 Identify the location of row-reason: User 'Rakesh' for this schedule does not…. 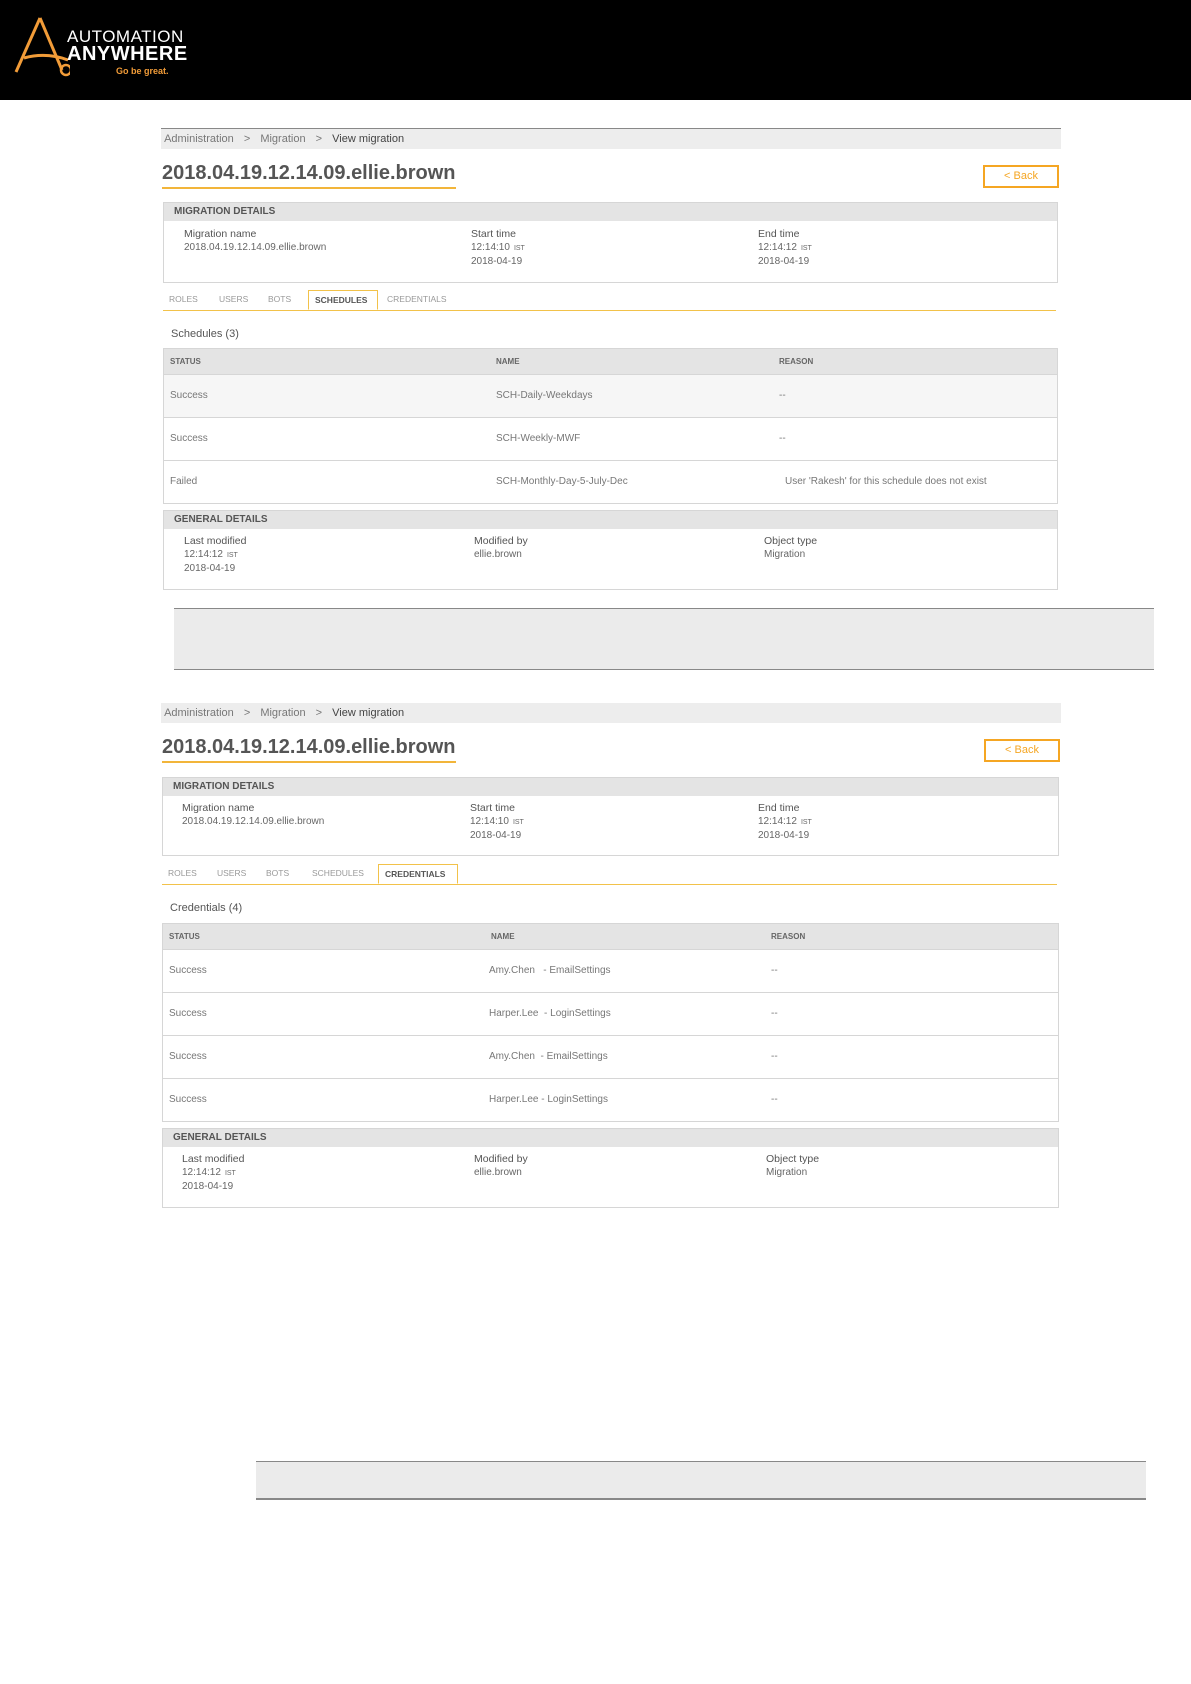
(886, 481).